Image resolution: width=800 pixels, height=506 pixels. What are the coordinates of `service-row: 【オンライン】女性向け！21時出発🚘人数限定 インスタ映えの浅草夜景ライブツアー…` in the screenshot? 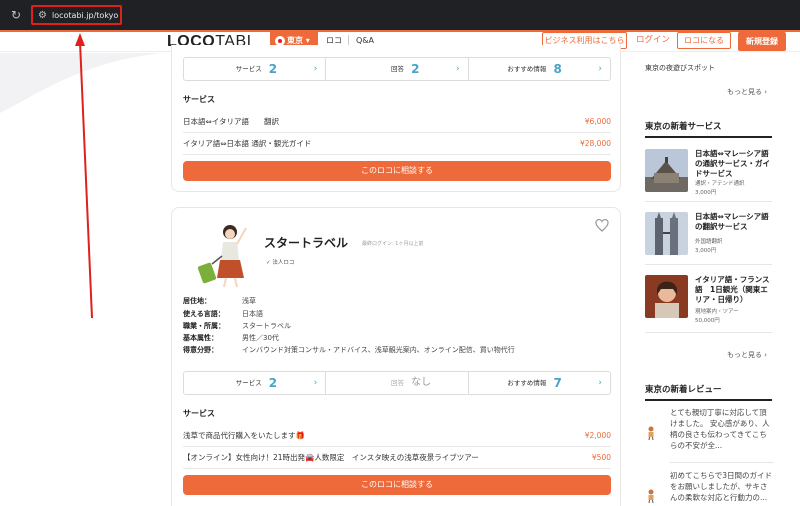 It's located at (397, 458).